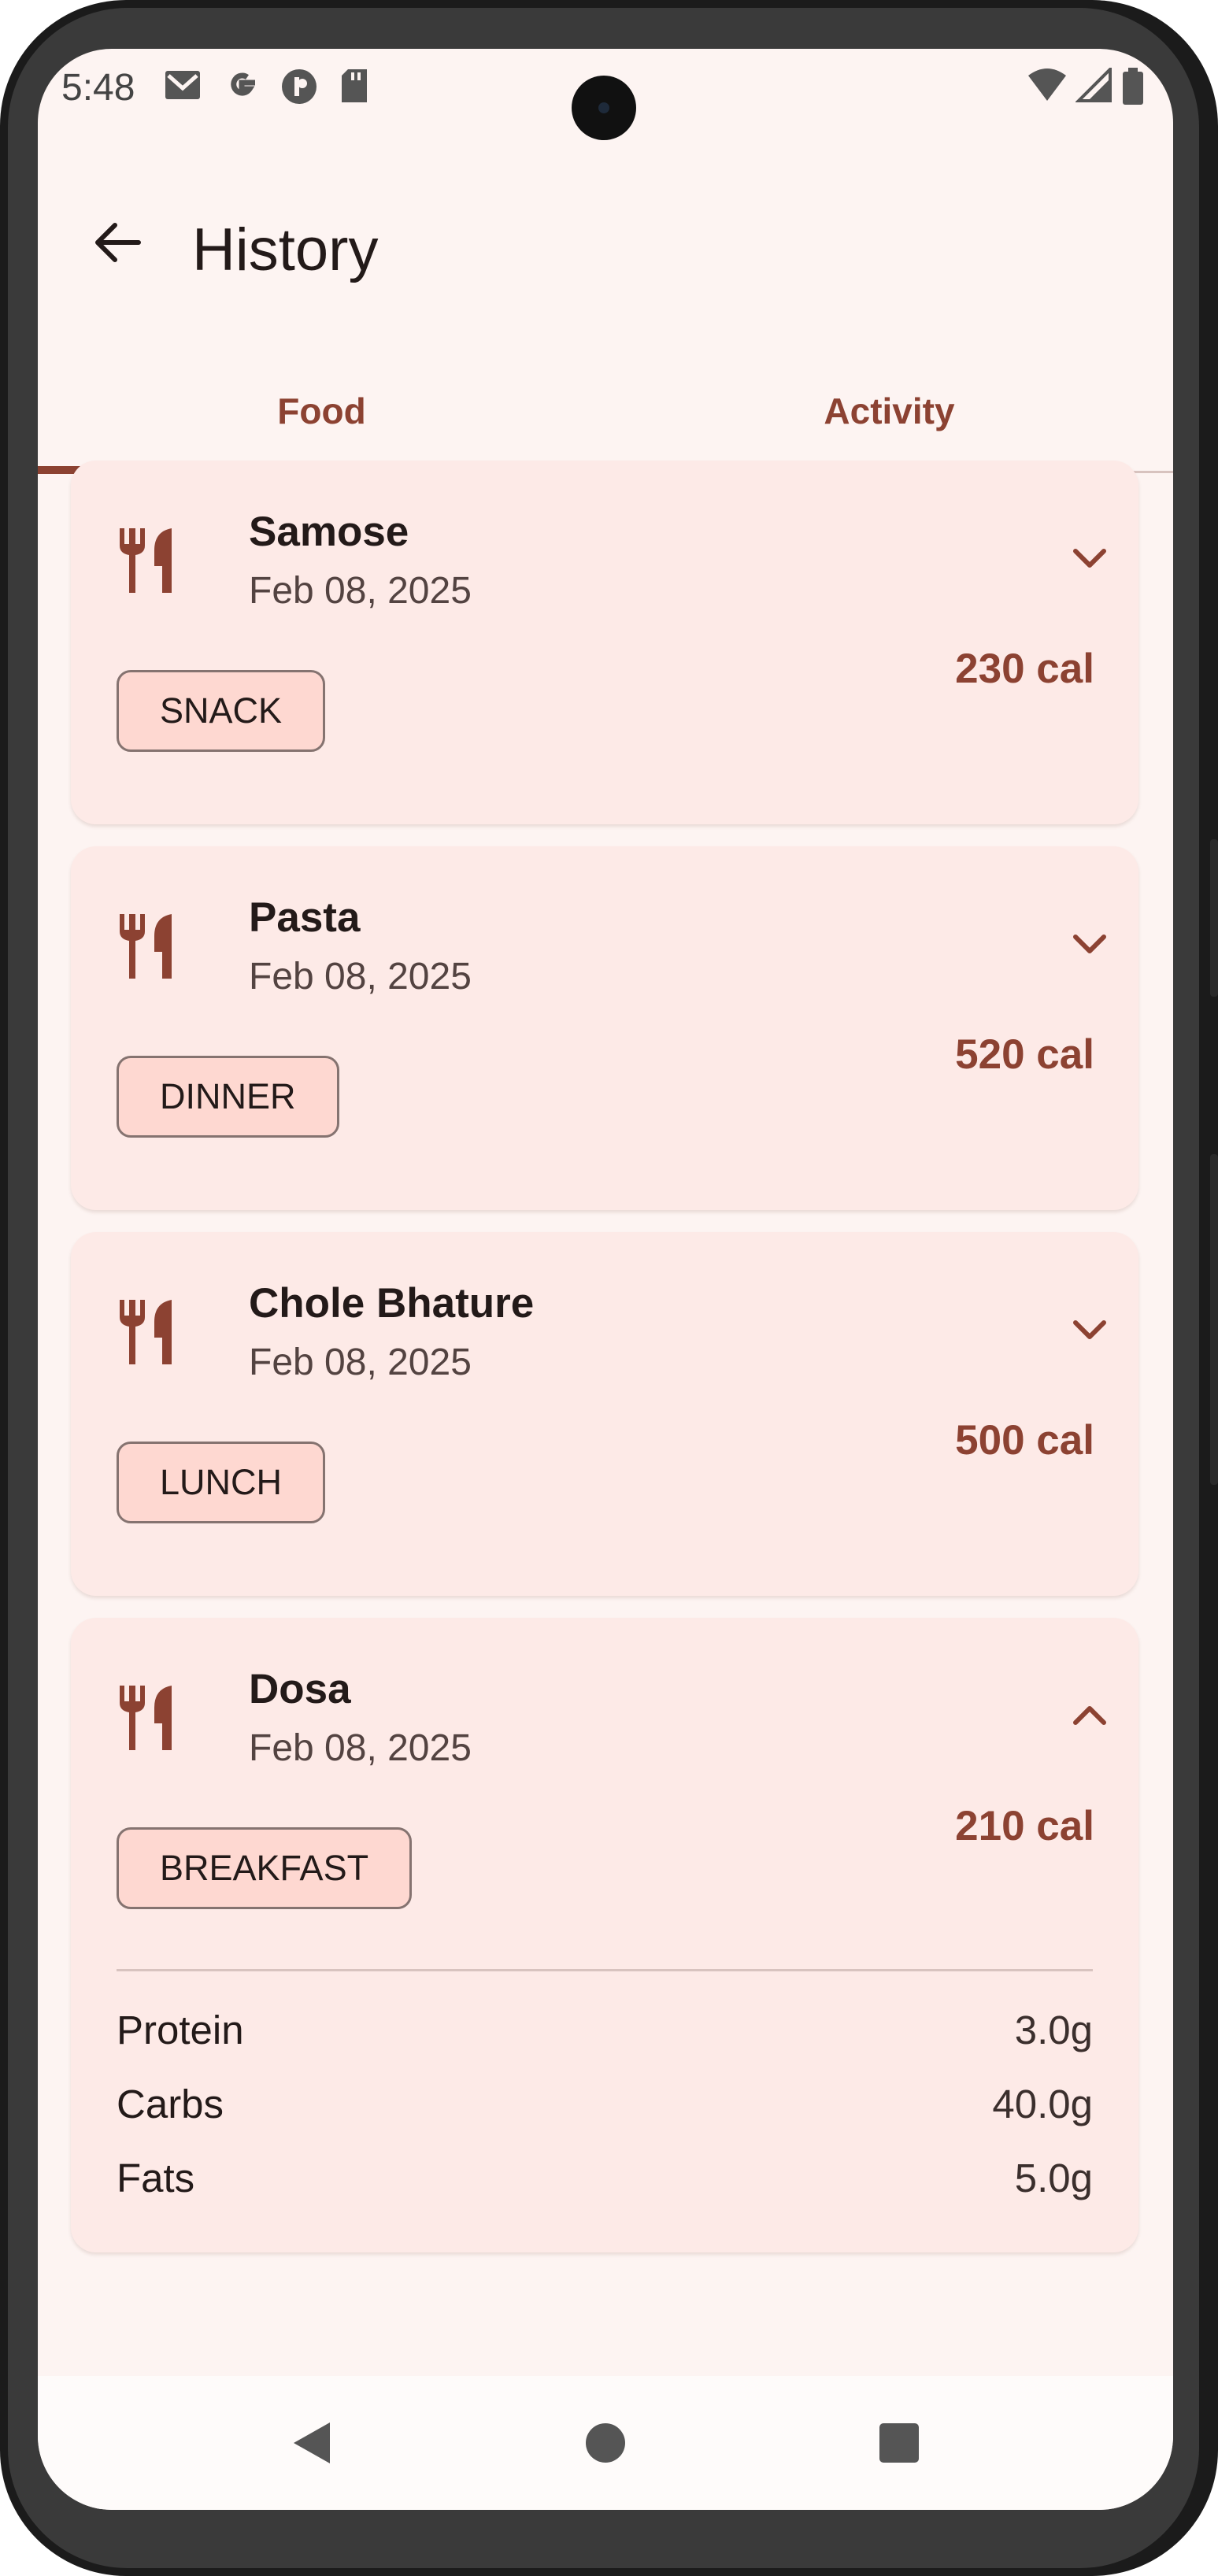 The height and width of the screenshot is (2576, 1218). I want to click on tab-food: Food, so click(321, 411).